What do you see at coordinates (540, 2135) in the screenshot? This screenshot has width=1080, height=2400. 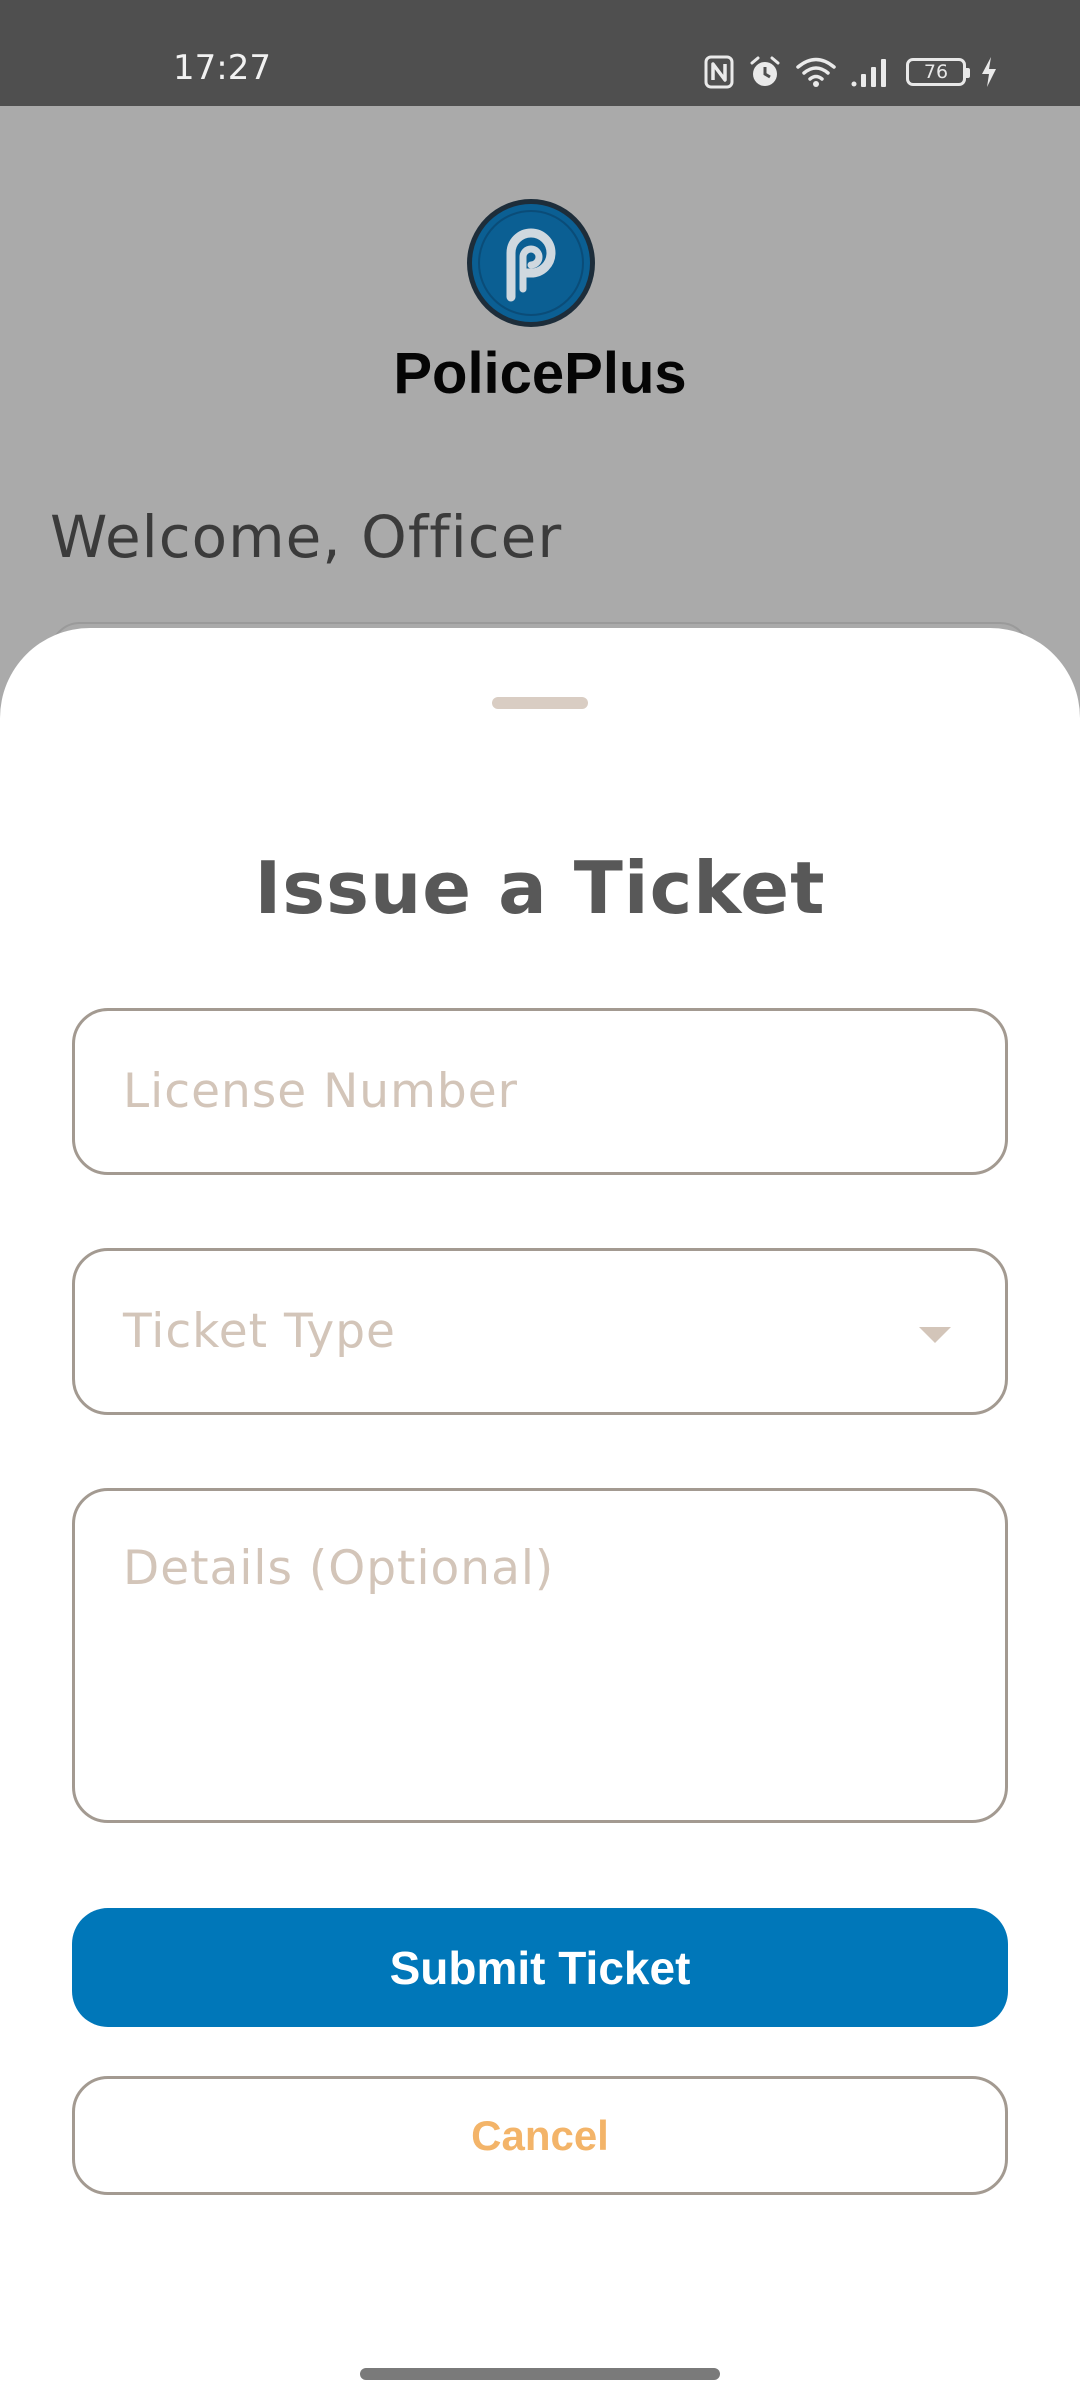 I see `cancel-button: Cancel` at bounding box center [540, 2135].